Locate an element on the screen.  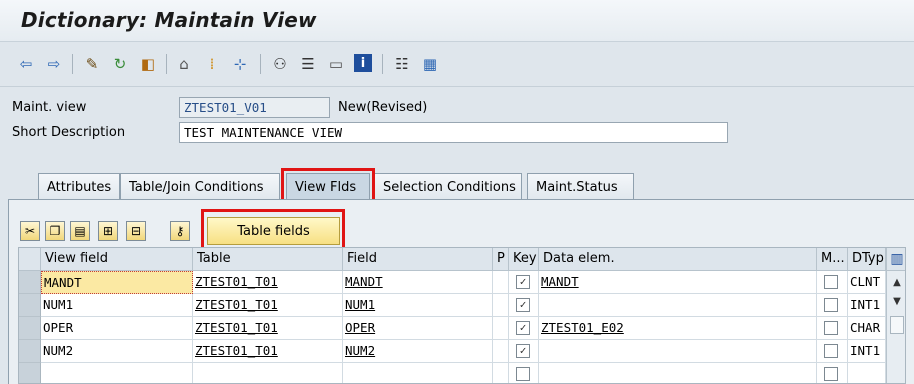
paste-icon: ▤ is located at coordinates (80, 231).